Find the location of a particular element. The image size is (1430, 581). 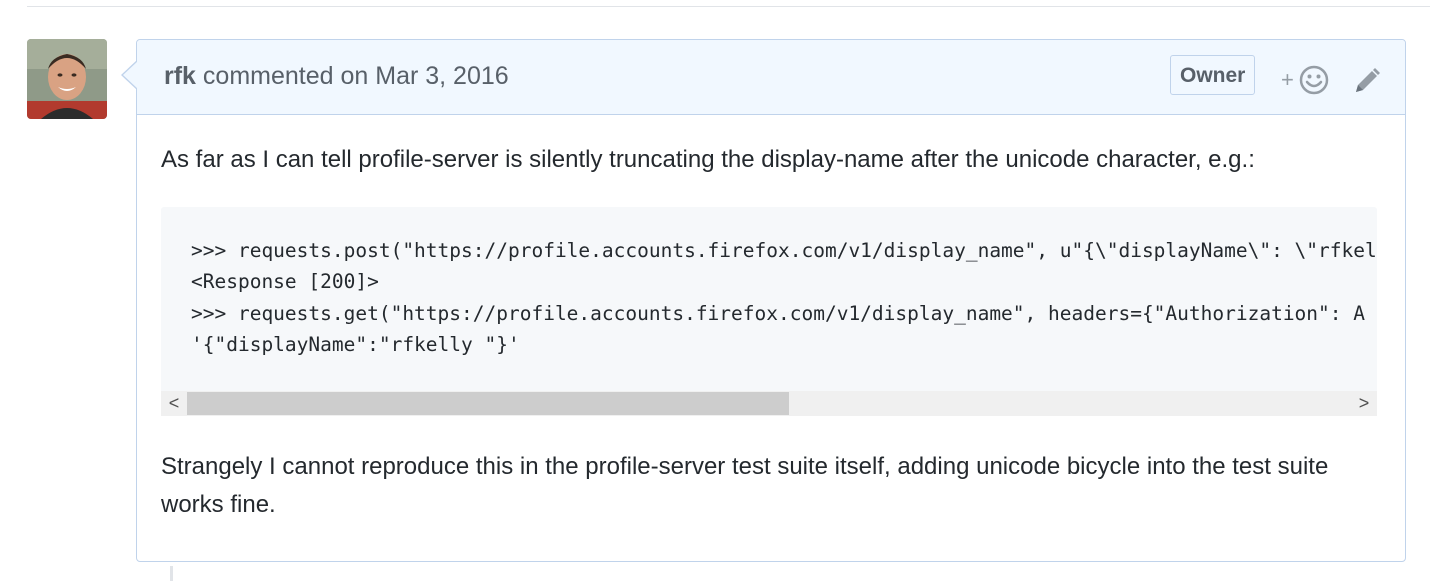

author-link: rfk is located at coordinates (180, 76).